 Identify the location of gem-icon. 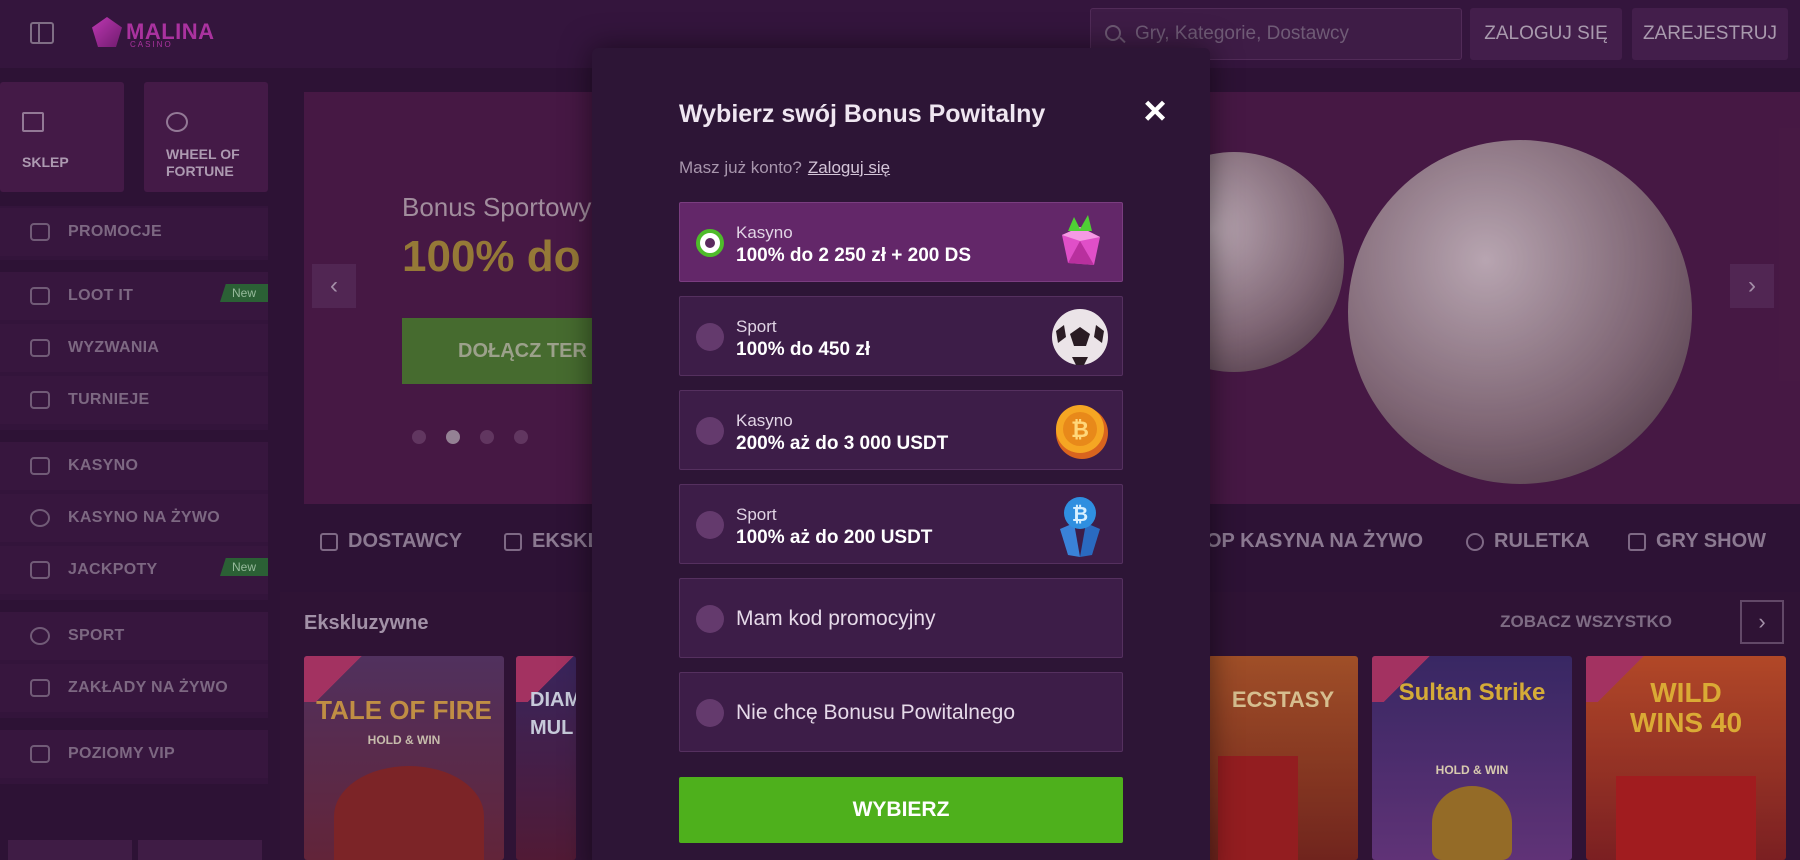
(1081, 240).